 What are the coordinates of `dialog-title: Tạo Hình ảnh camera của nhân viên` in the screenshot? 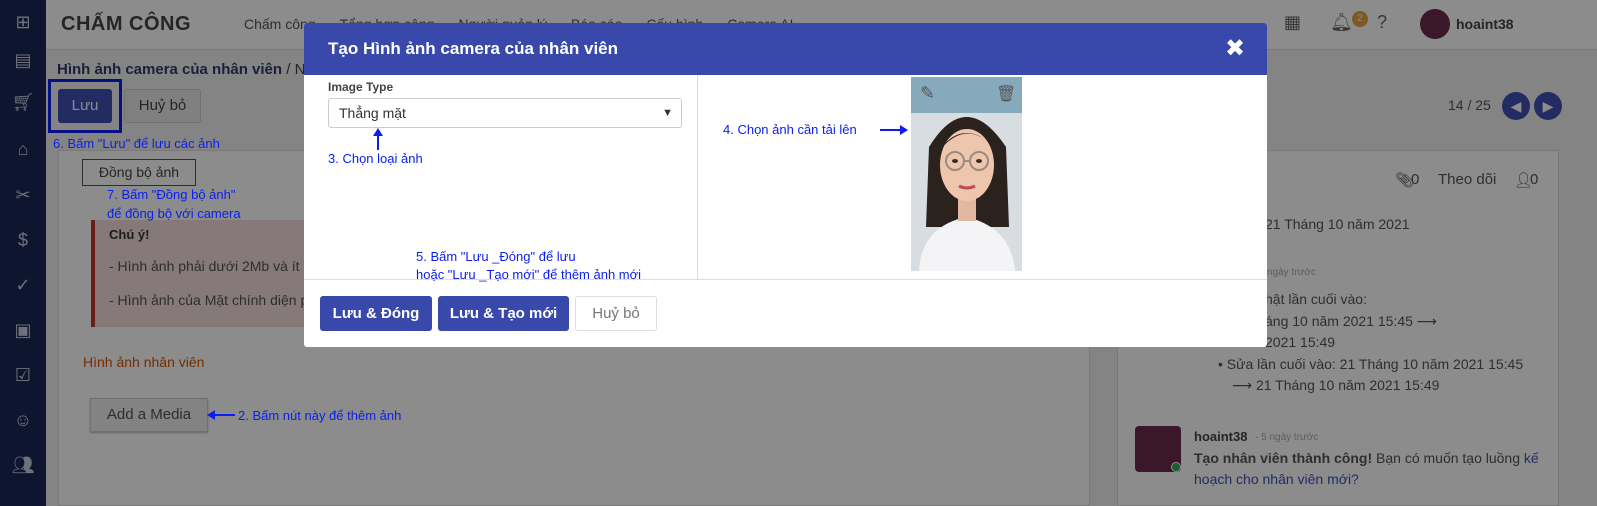 It's located at (473, 48).